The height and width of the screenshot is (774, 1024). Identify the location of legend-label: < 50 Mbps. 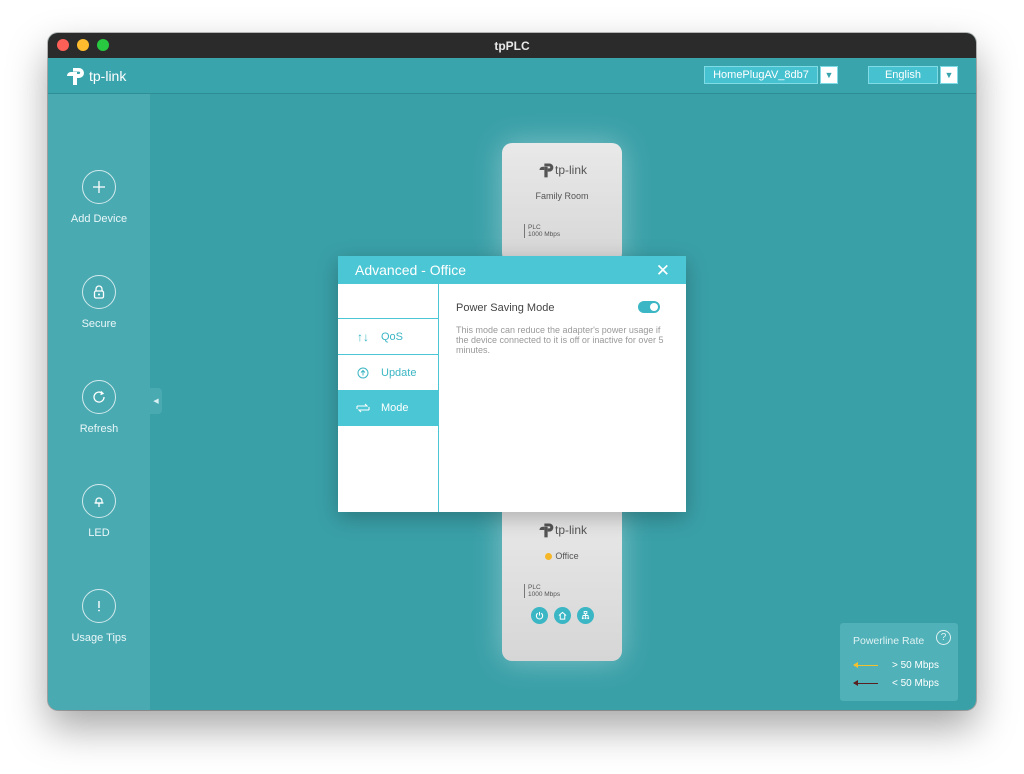
(915, 683).